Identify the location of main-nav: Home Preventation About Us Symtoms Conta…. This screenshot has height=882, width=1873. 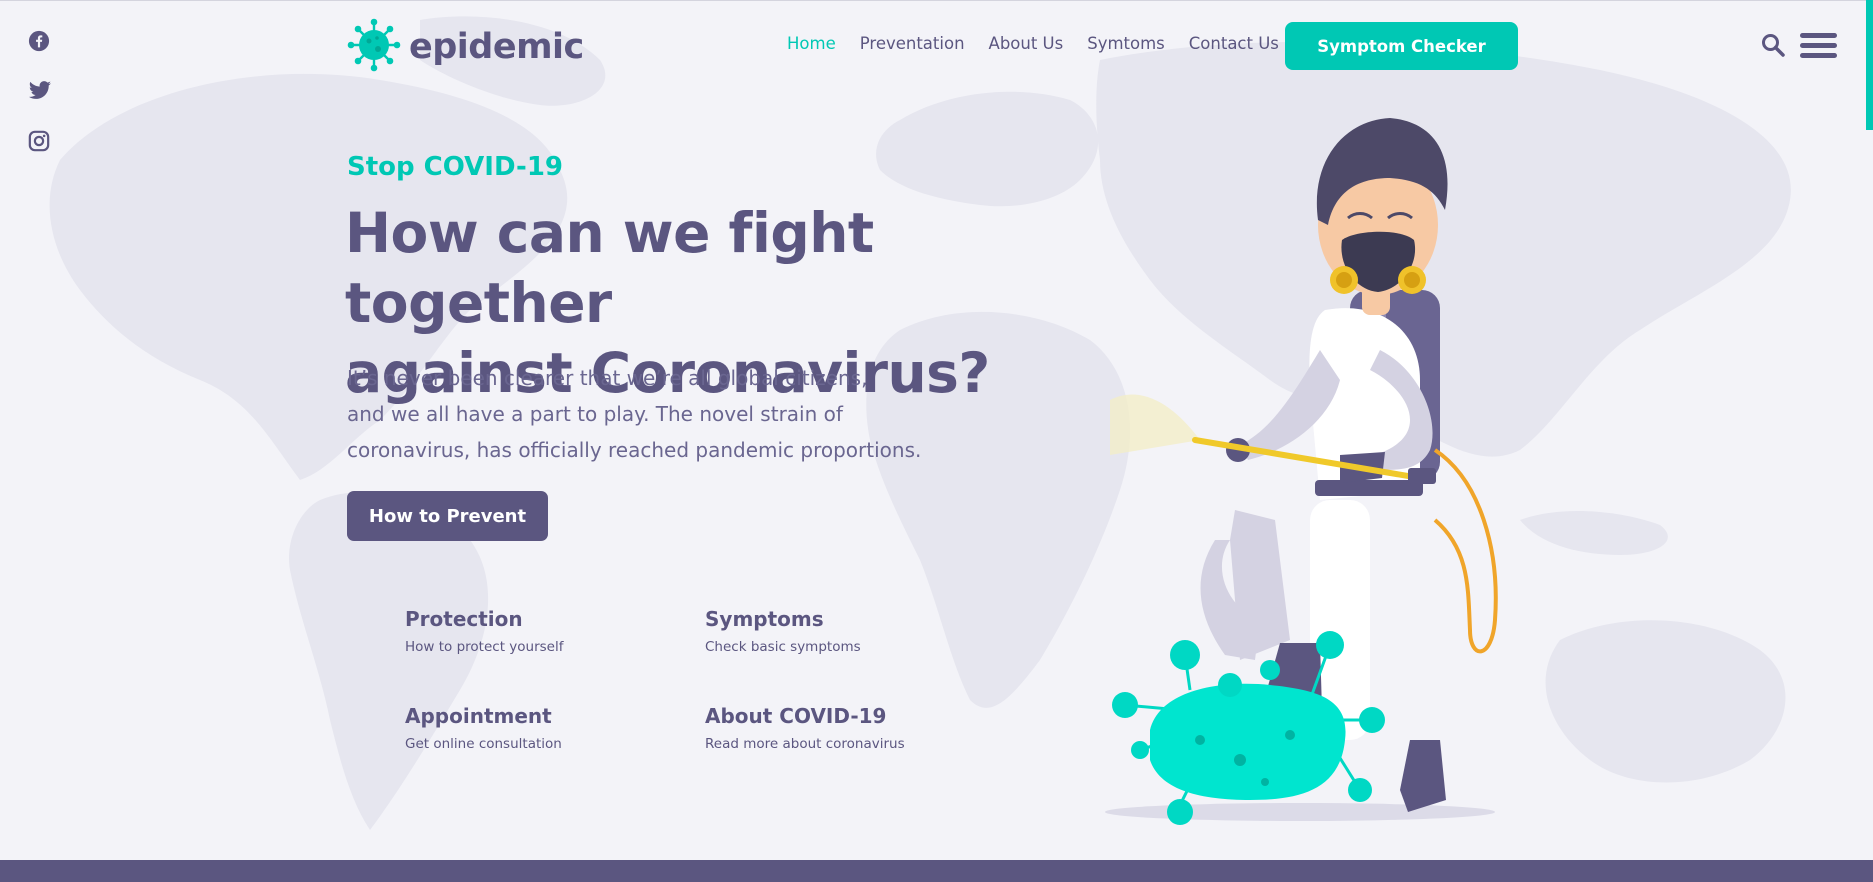
(1045, 43).